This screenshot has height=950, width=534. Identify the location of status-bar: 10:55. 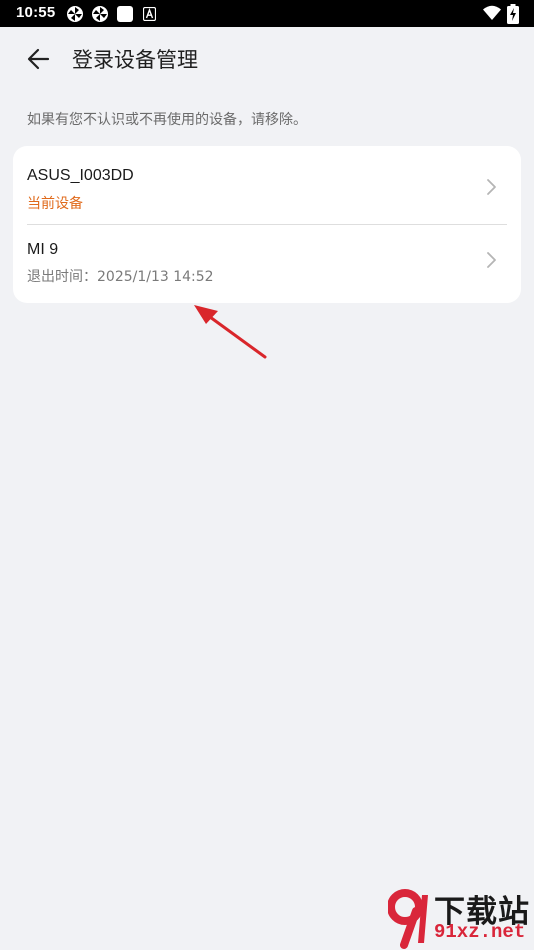
(267, 13).